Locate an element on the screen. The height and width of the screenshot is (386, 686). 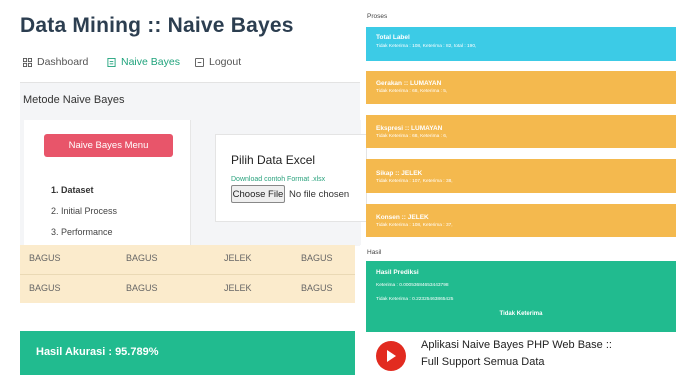
nav-logout: Logout is located at coordinates (218, 62).